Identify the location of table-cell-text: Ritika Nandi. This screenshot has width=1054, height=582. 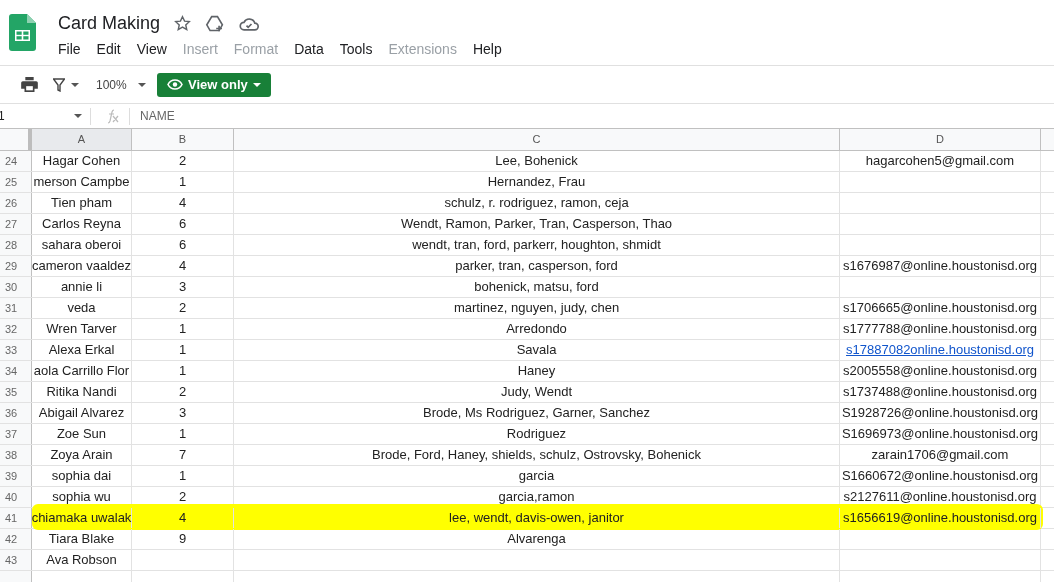
(81, 392).